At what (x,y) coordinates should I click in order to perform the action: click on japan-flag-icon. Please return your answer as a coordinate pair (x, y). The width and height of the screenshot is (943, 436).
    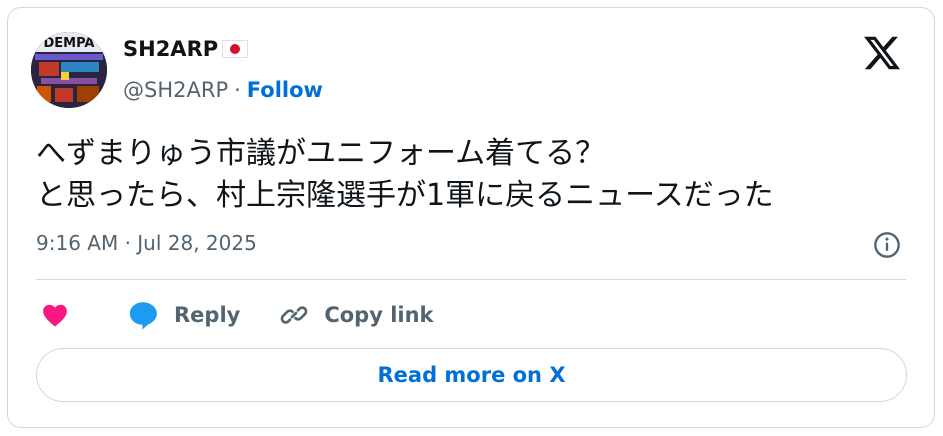
    Looking at the image, I should click on (235, 49).